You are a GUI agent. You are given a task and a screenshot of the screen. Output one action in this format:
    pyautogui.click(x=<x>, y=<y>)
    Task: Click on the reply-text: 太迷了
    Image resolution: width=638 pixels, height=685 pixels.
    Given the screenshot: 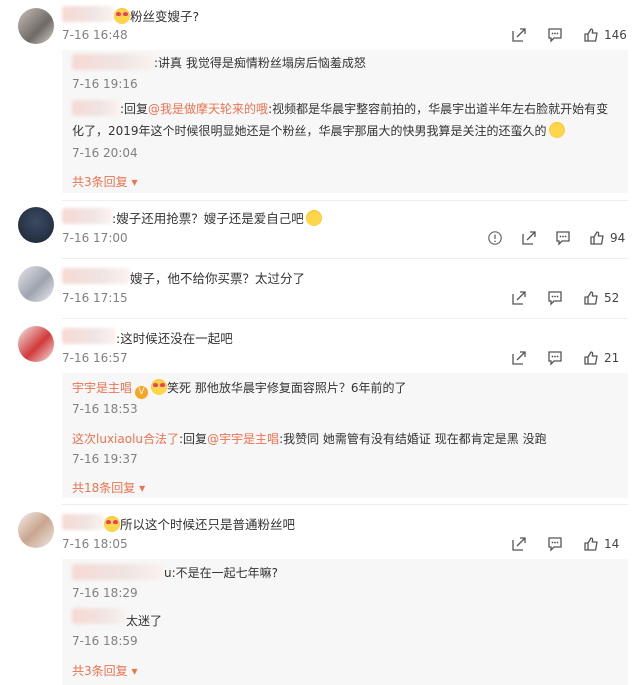 What is the action you would take?
    pyautogui.click(x=144, y=621)
    